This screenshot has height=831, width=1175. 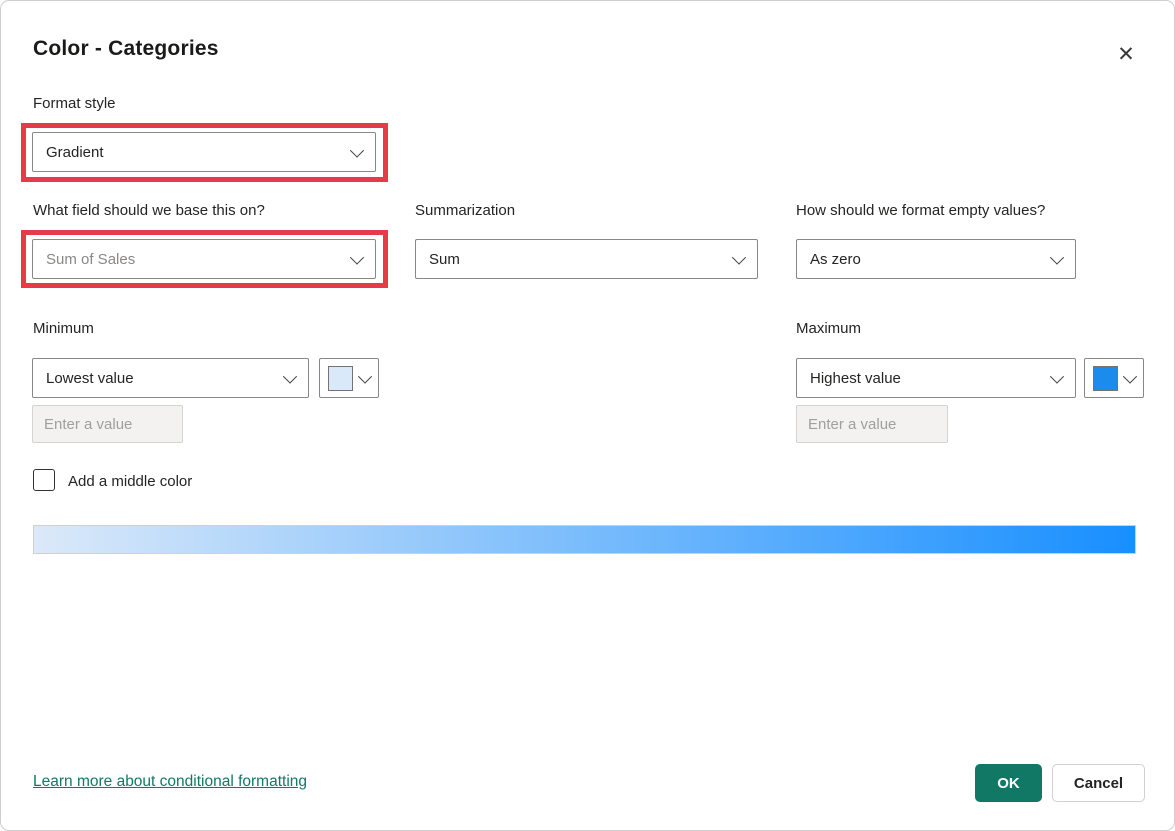 I want to click on close-icon: ✕, so click(x=1126, y=54).